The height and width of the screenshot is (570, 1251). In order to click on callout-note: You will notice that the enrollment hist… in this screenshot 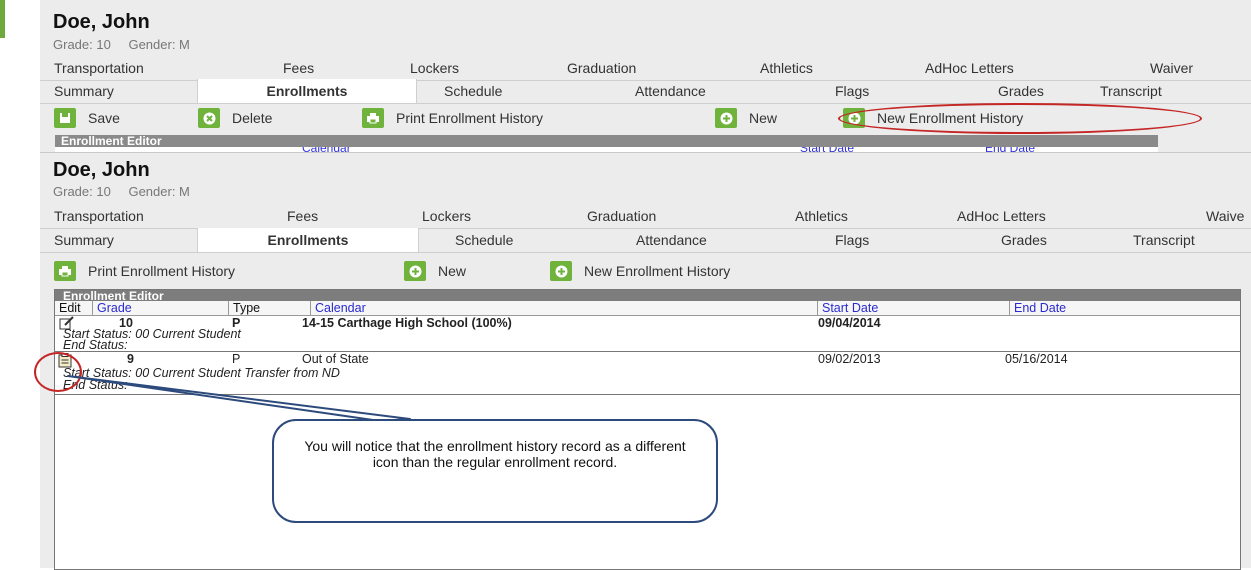, I will do `click(495, 471)`.